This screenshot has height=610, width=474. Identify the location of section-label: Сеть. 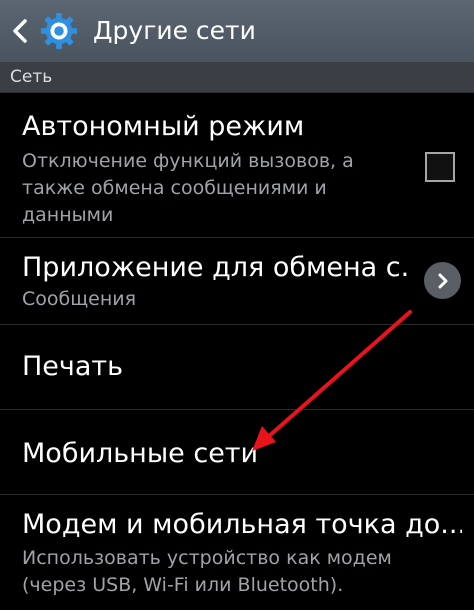
(31, 77).